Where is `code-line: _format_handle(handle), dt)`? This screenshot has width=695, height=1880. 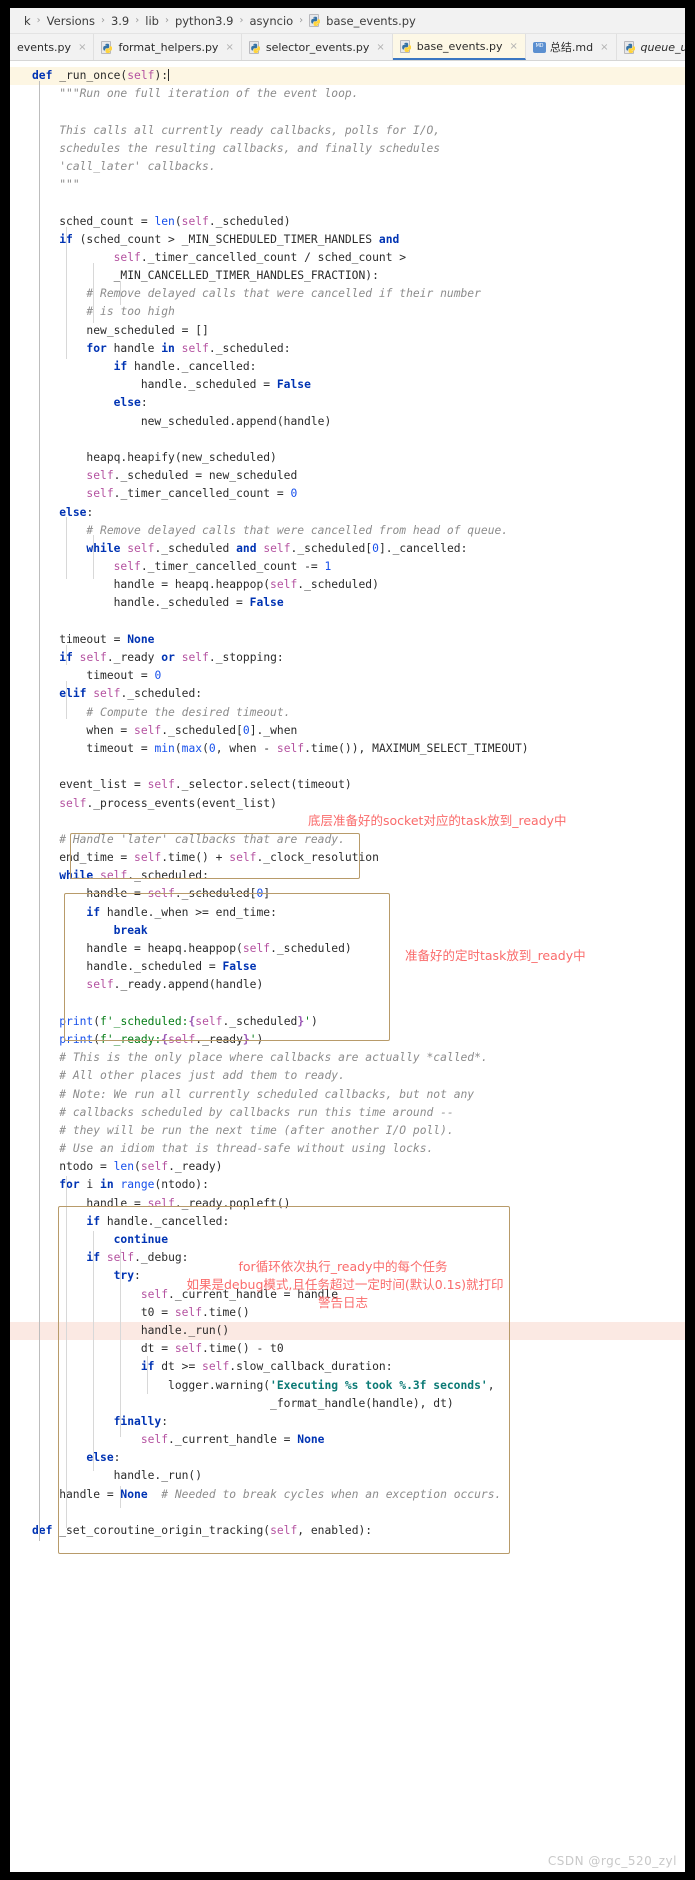
code-line: _format_handle(handle), dt) is located at coordinates (347, 1404).